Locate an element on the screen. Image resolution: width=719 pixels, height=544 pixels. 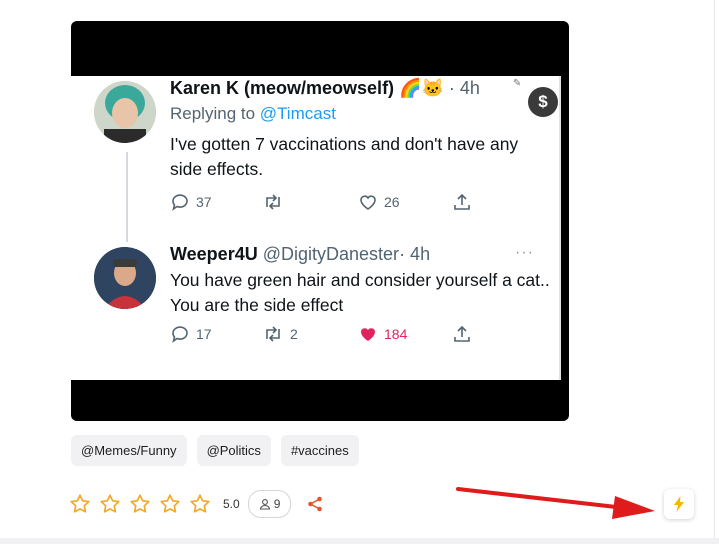
rating-bar: 5.0 9 is located at coordinates (196, 504).